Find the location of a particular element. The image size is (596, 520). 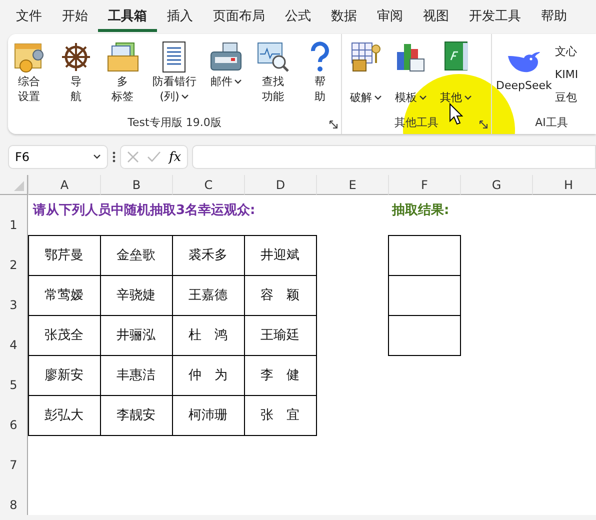

ribbon-button: 导 航 is located at coordinates (75, 72).